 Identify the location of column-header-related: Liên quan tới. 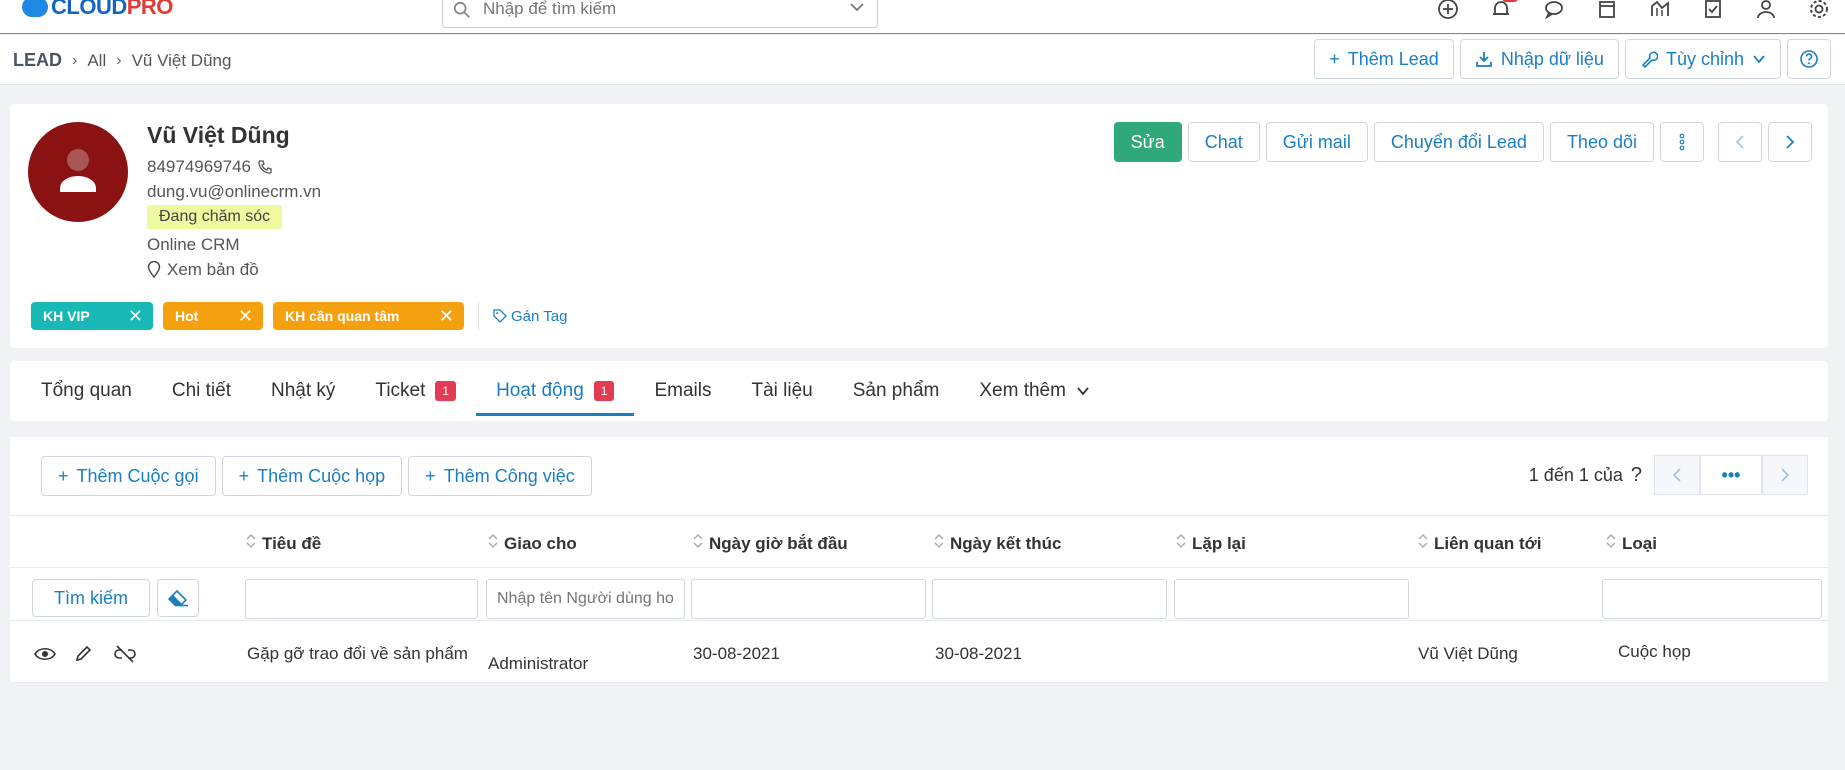
(1479, 543).